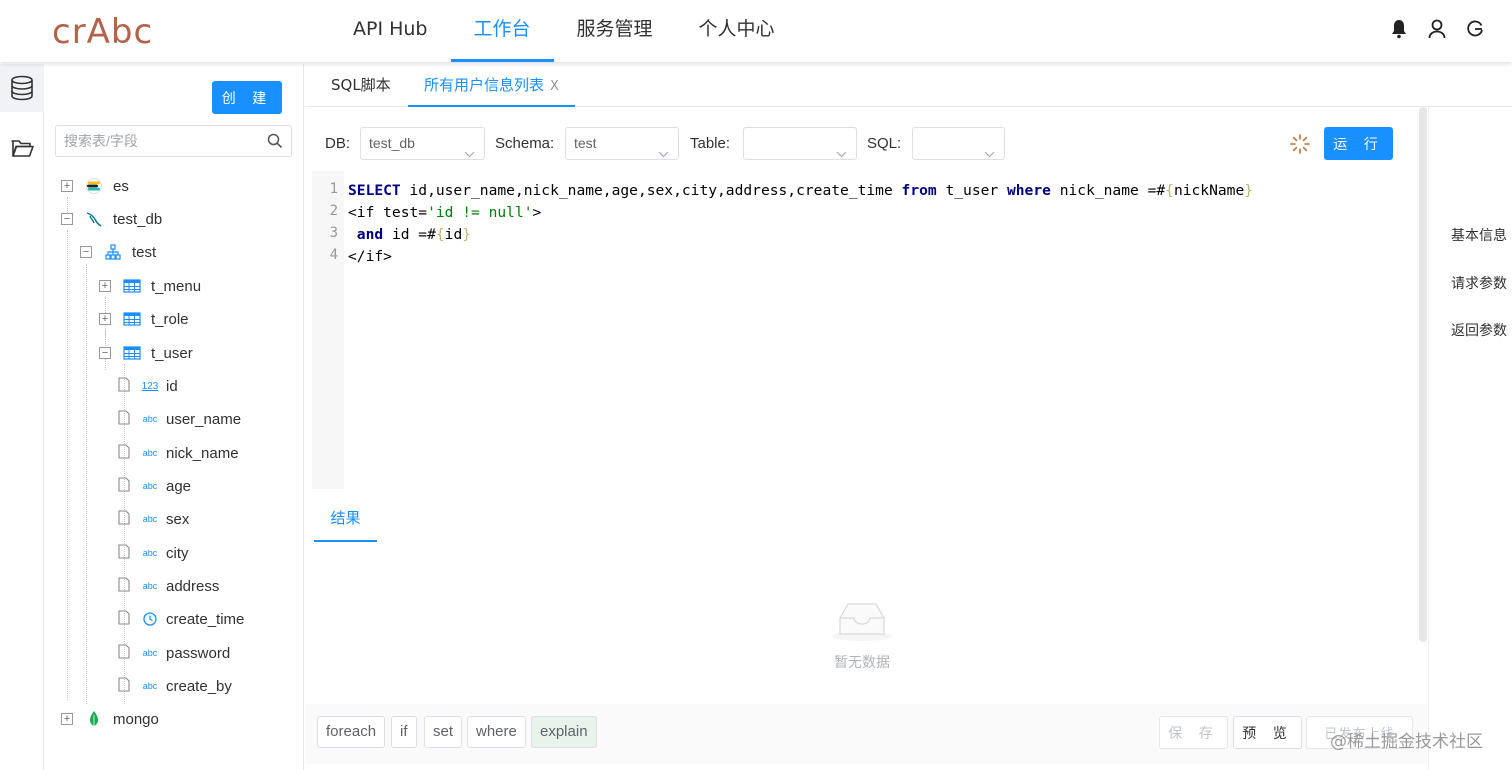  I want to click on tab-label: SQL脚本, so click(361, 85).